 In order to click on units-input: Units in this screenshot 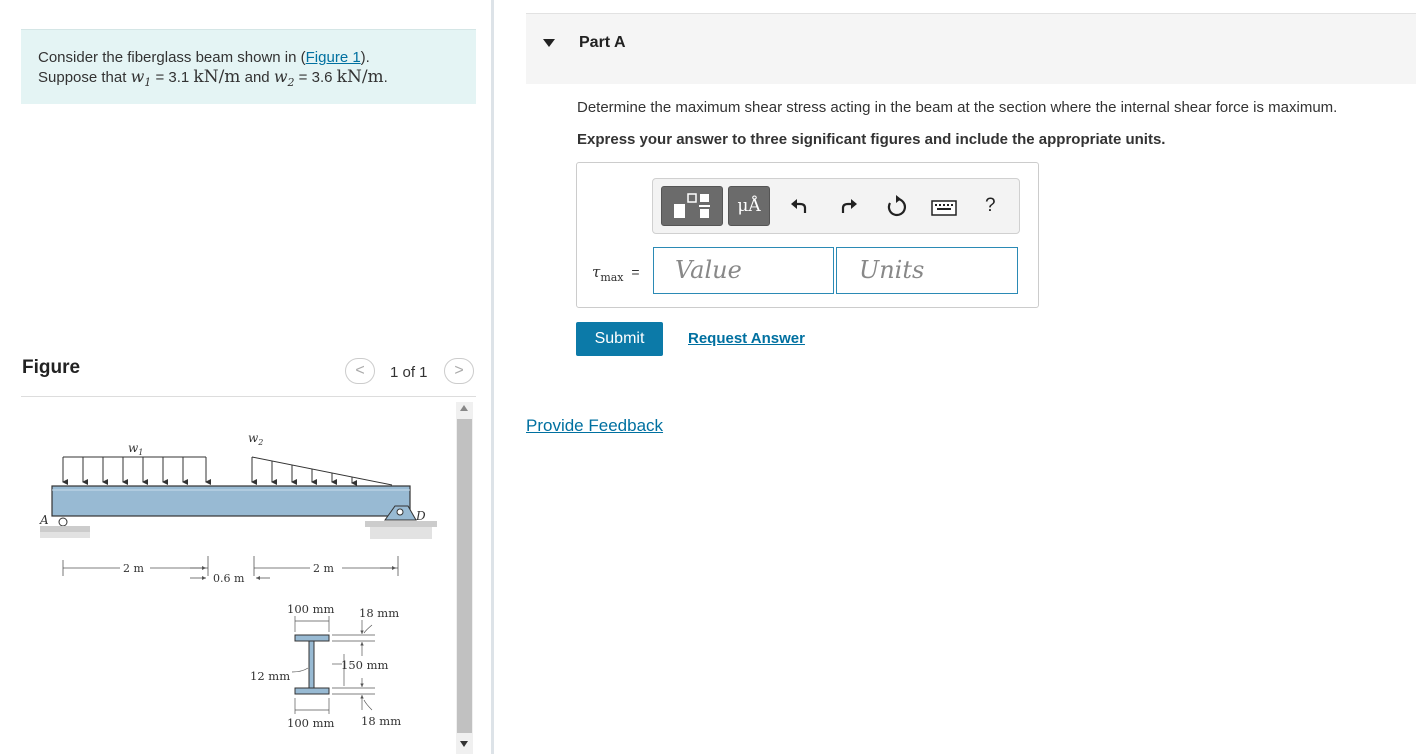, I will do `click(927, 270)`.